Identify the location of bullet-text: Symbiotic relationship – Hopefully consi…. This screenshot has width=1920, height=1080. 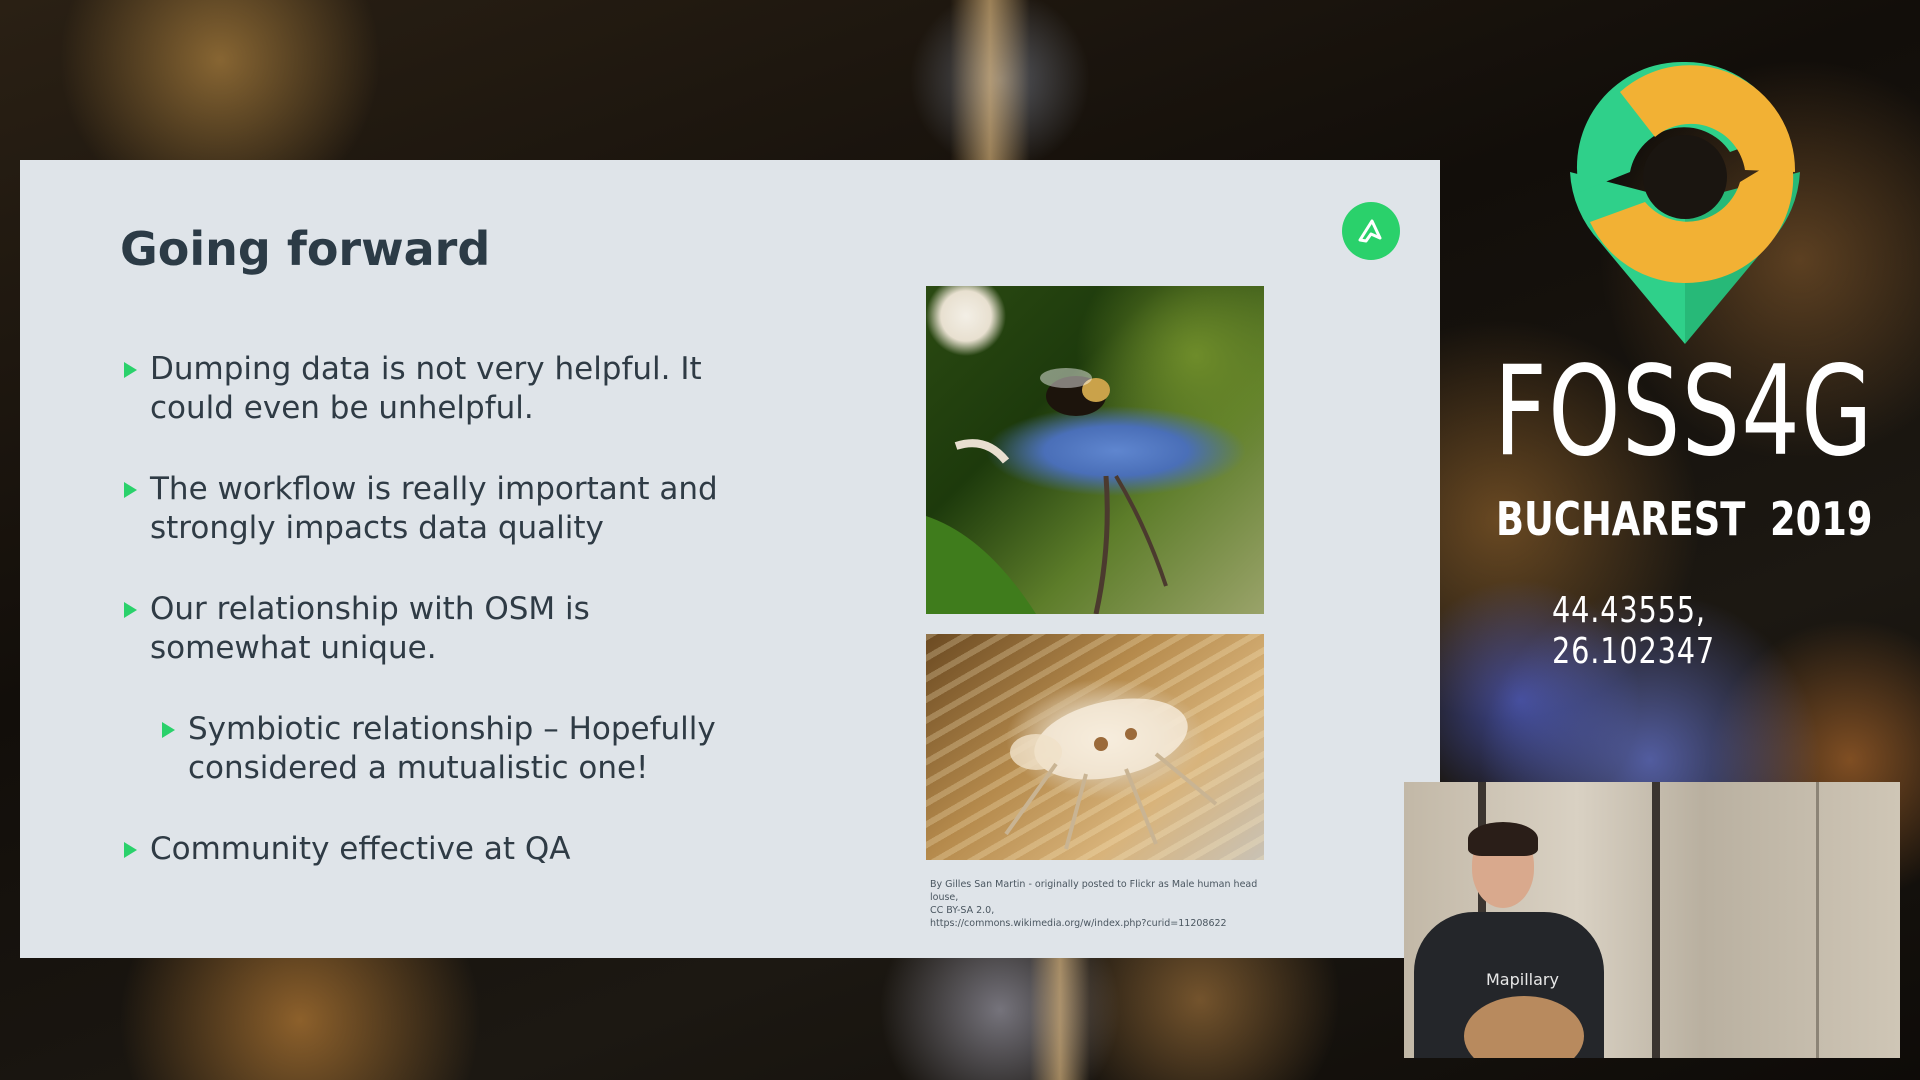
(452, 748).